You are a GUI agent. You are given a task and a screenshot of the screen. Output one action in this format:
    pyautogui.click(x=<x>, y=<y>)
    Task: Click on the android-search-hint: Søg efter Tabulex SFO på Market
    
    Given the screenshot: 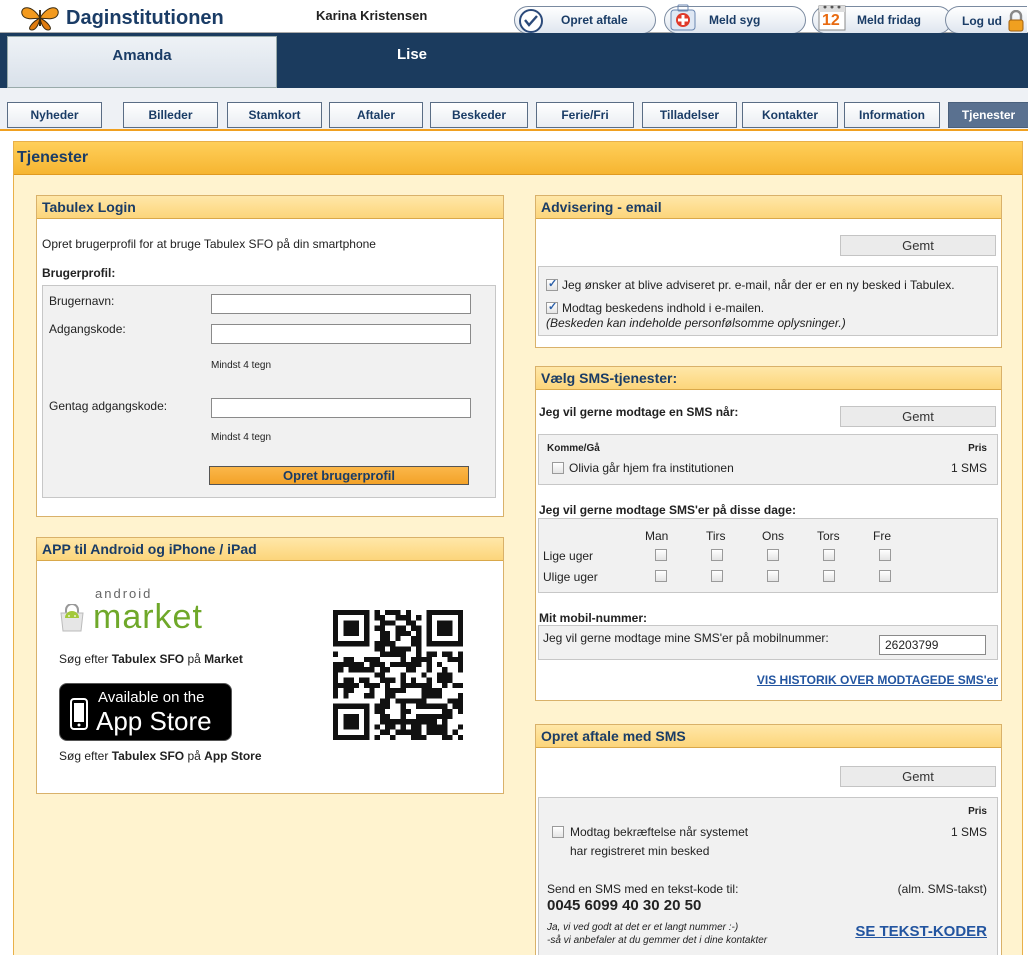 What is the action you would take?
    pyautogui.click(x=151, y=659)
    